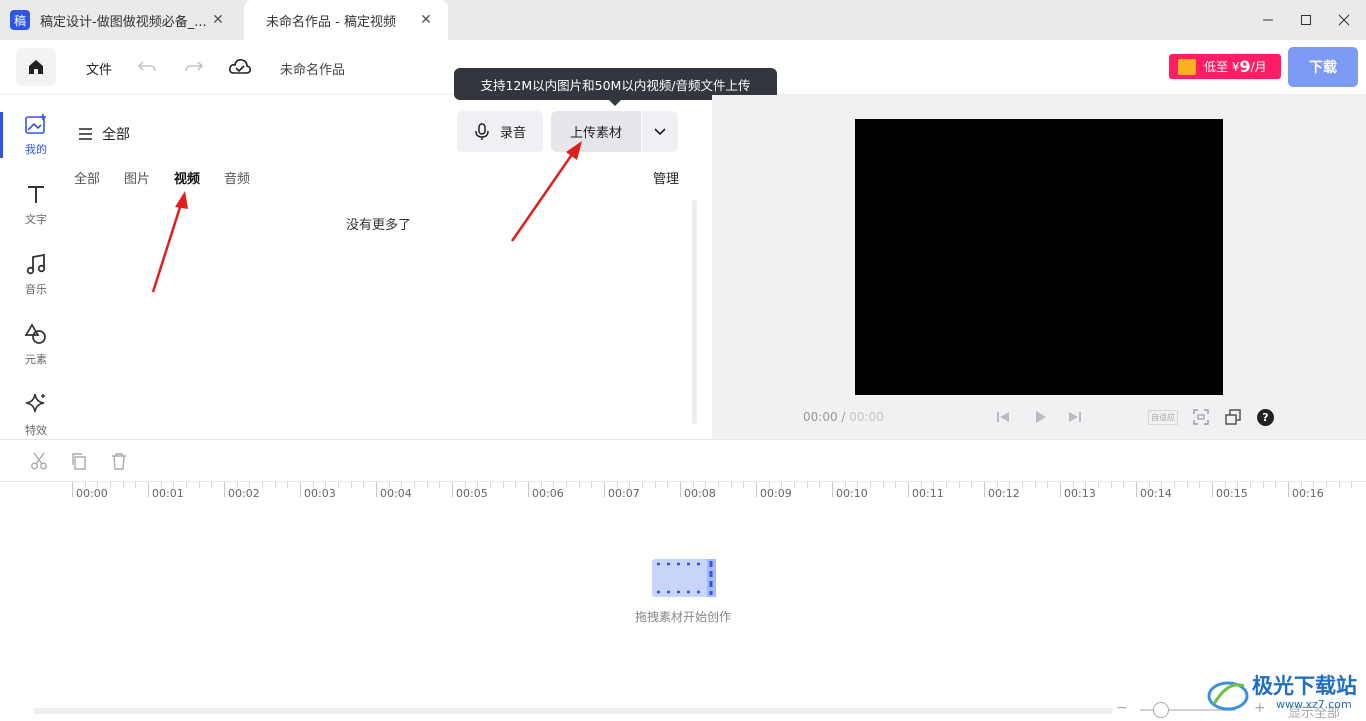  Describe the element at coordinates (194, 67) in the screenshot. I see `redo-icon` at that location.